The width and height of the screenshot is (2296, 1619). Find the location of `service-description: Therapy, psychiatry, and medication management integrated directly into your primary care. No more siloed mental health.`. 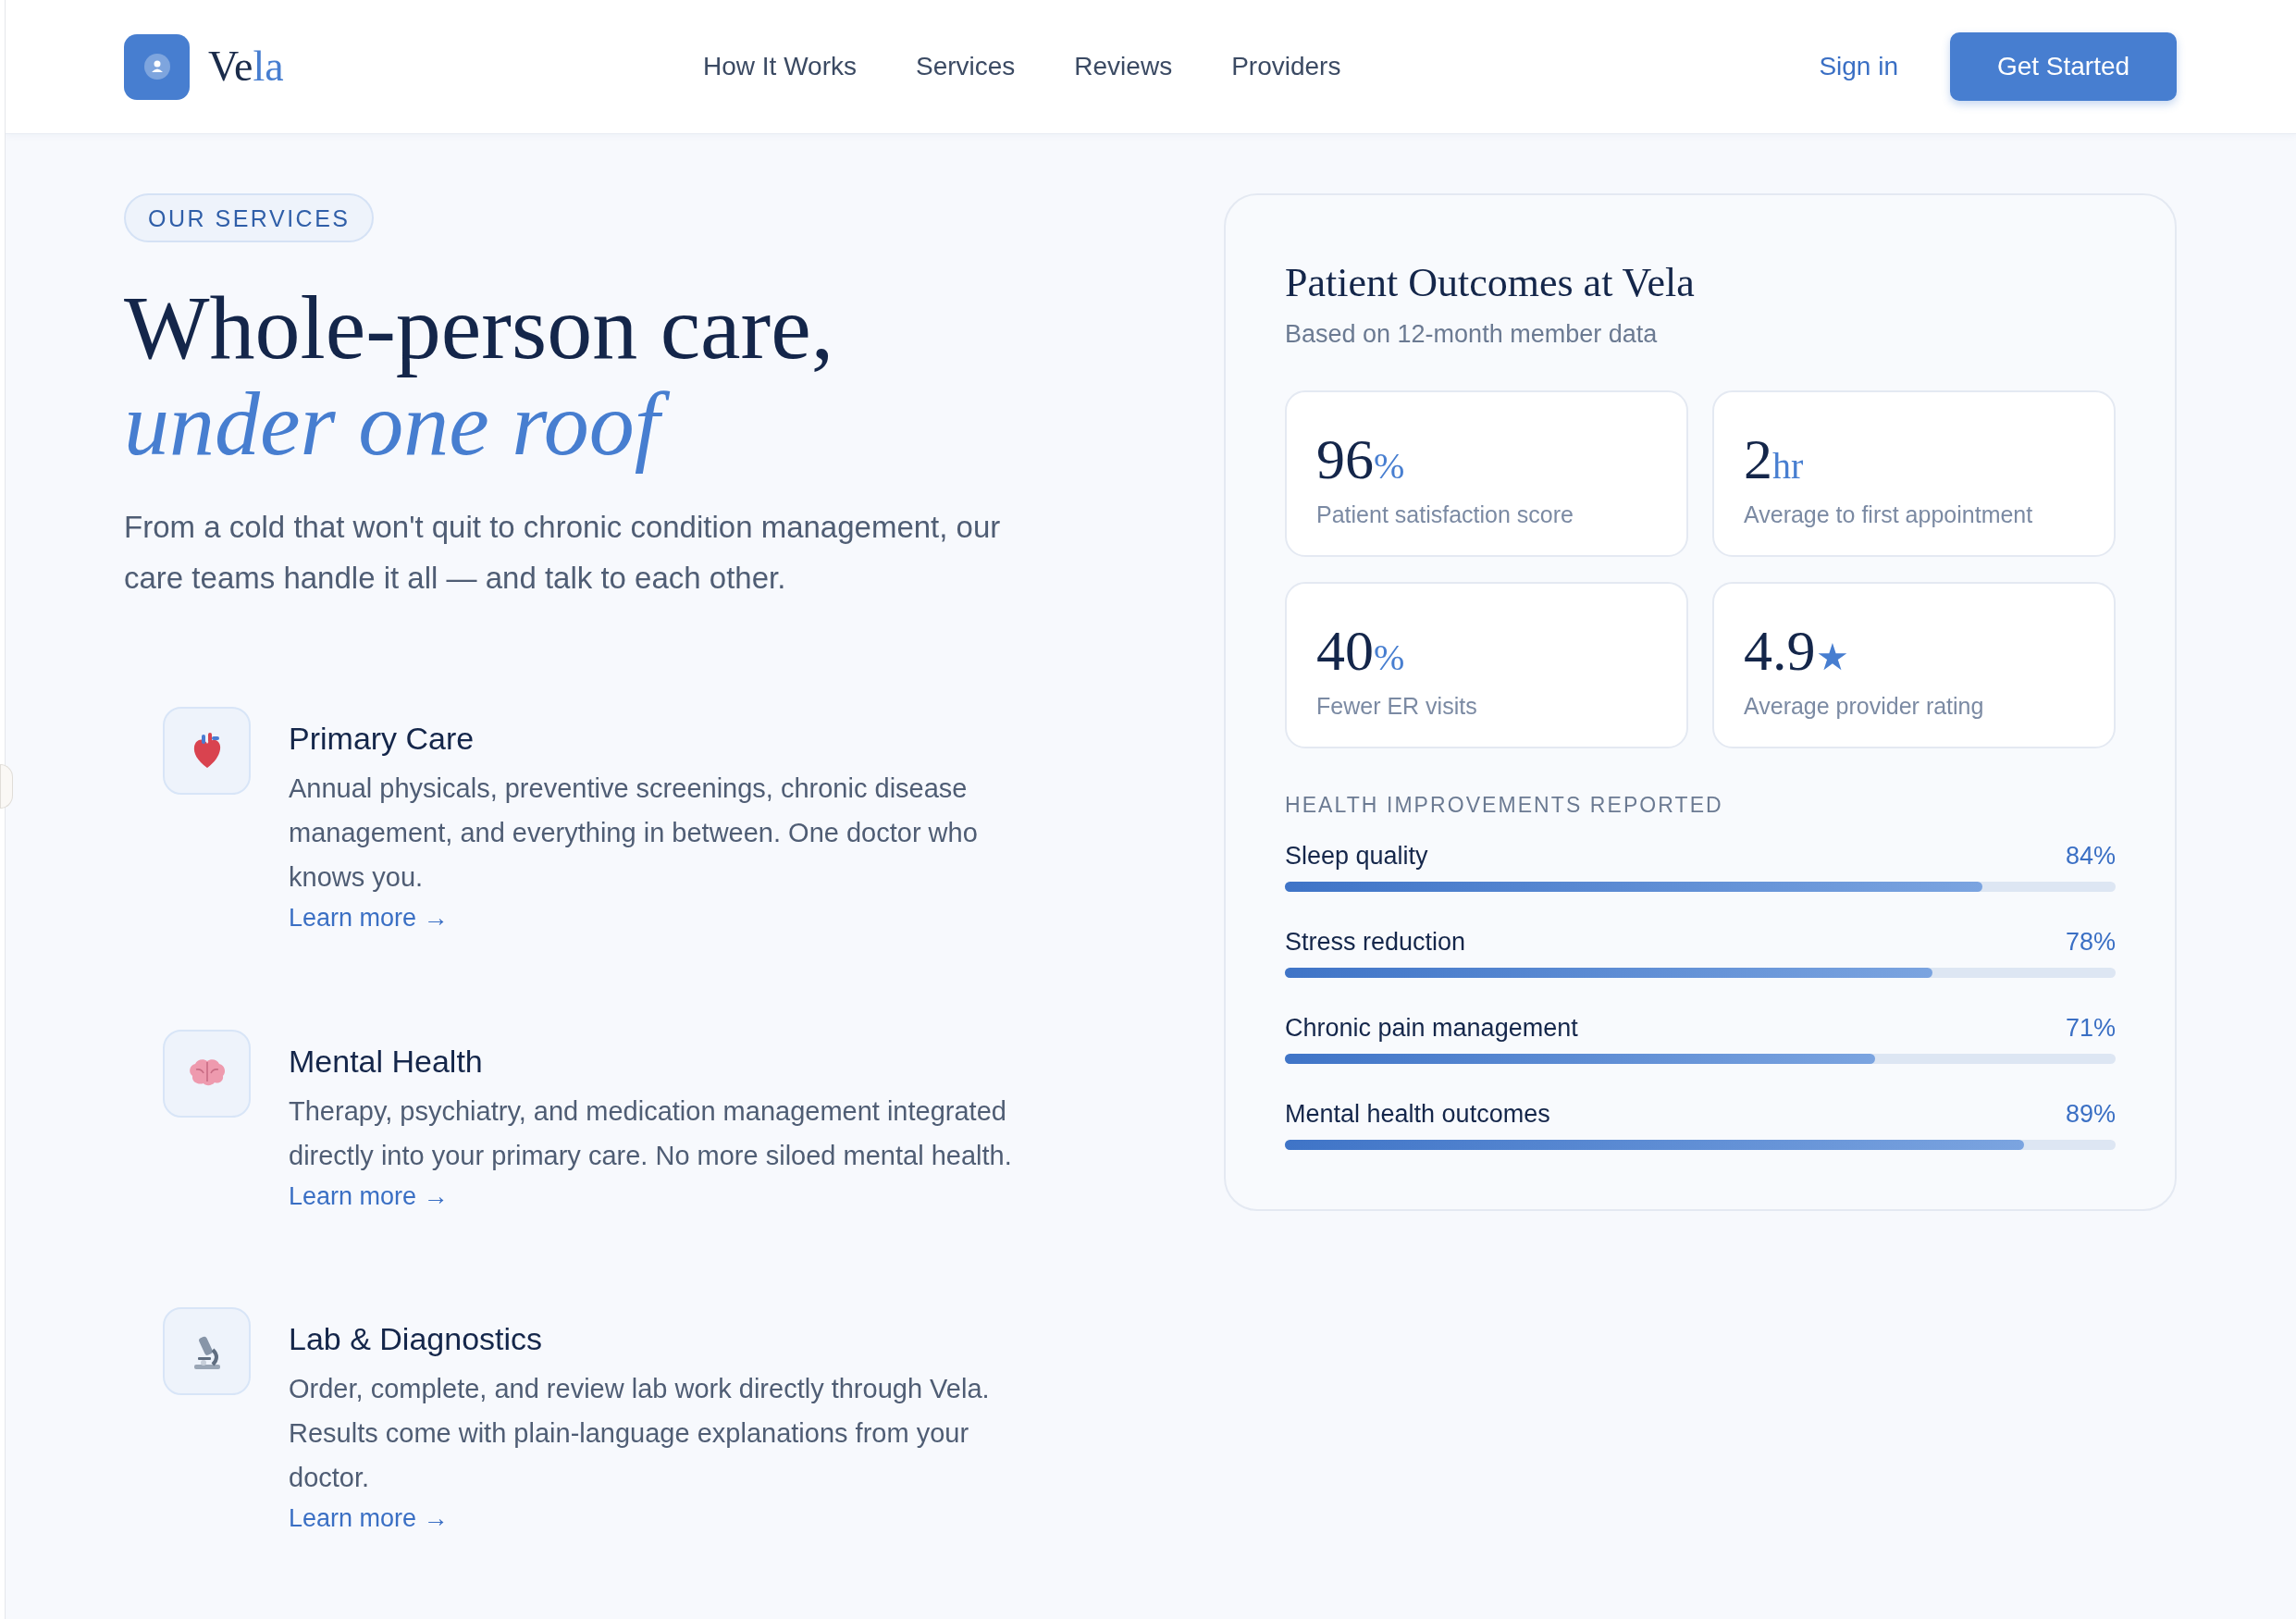

service-description: Therapy, psychiatry, and medication management integrated directly into your primary care. No more siloed mental health. is located at coordinates (651, 1133).